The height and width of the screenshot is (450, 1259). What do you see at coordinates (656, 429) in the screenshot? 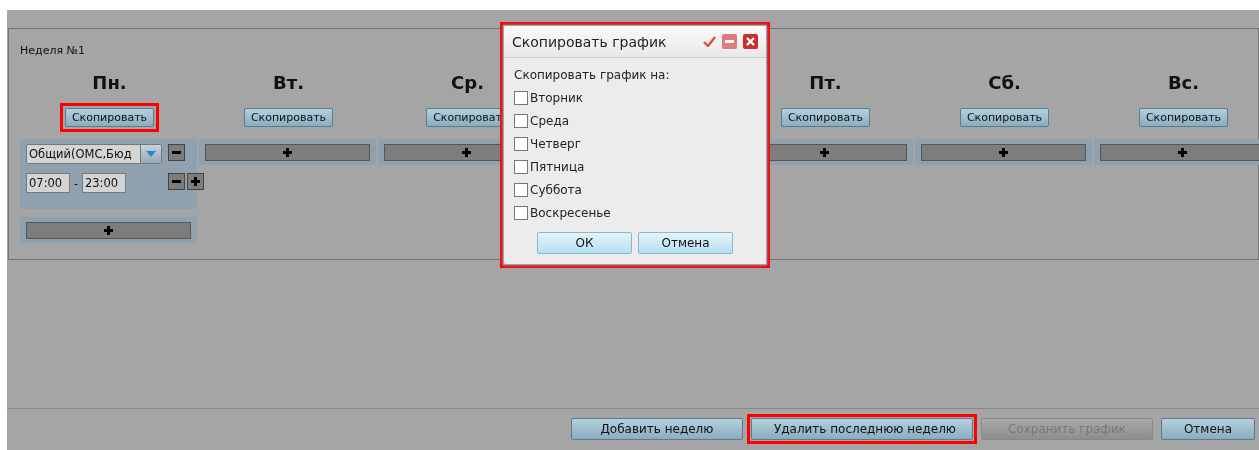
I see `footer-button: Добавить неделю` at bounding box center [656, 429].